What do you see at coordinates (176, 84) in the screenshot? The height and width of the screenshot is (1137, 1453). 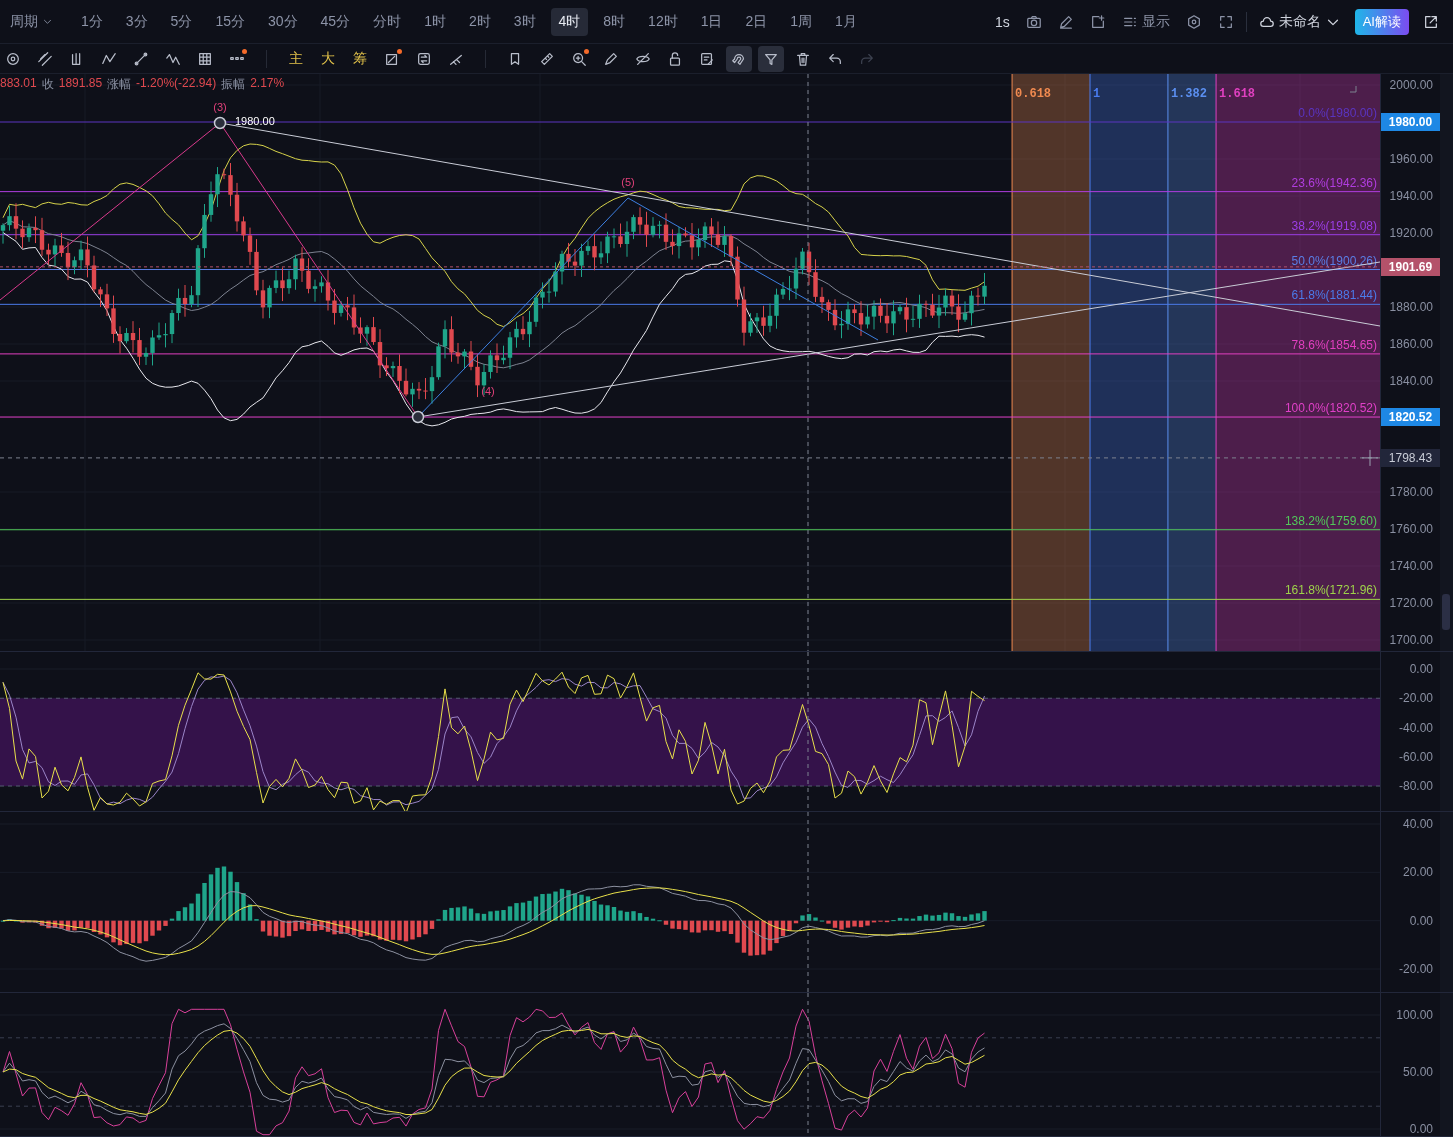 I see `quote-value: -1.20%(-22.94)` at bounding box center [176, 84].